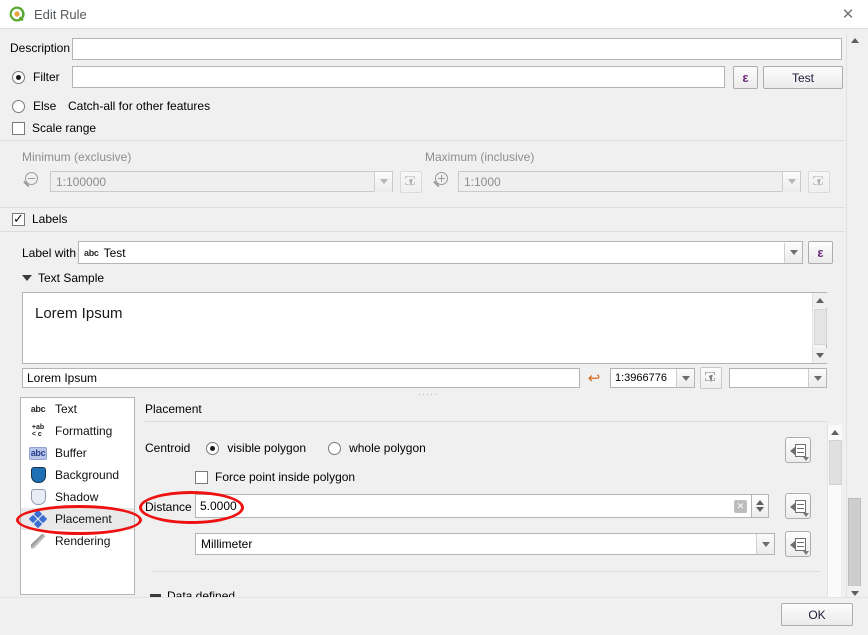 Image resolution: width=868 pixels, height=635 pixels. I want to click on force-point-checkbox, so click(201, 477).